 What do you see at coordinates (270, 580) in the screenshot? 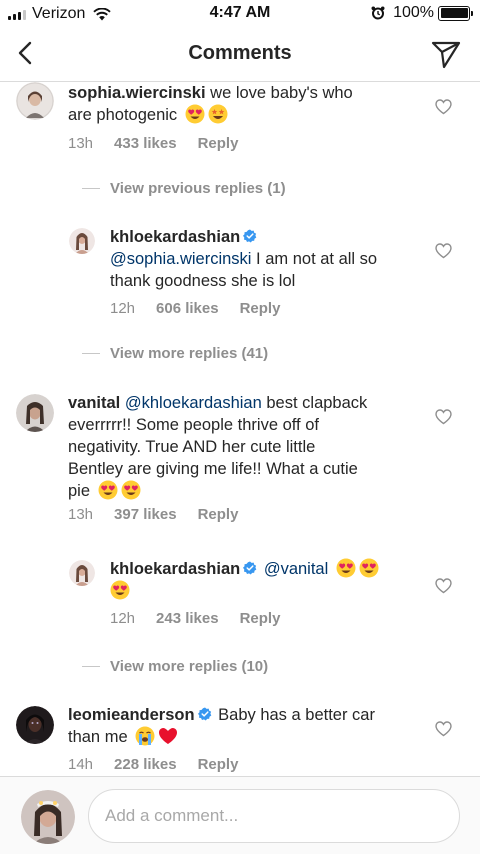
I see `comment-body: khloekardashian @vanital` at bounding box center [270, 580].